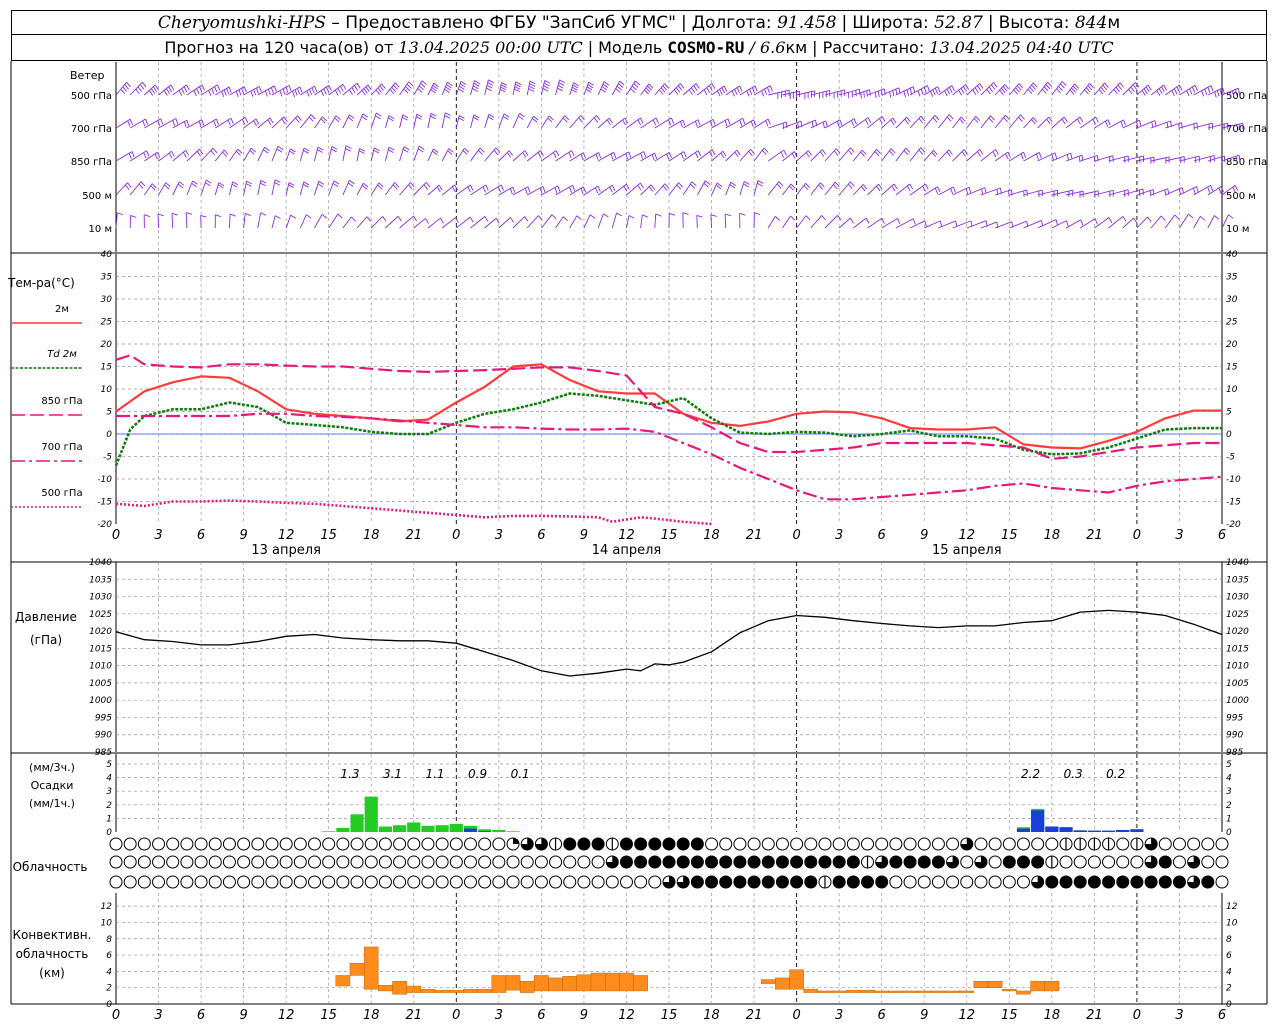 The height and width of the screenshot is (1024, 1280). What do you see at coordinates (107, 907) in the screenshot?
I see `y-tick-label: 12` at bounding box center [107, 907].